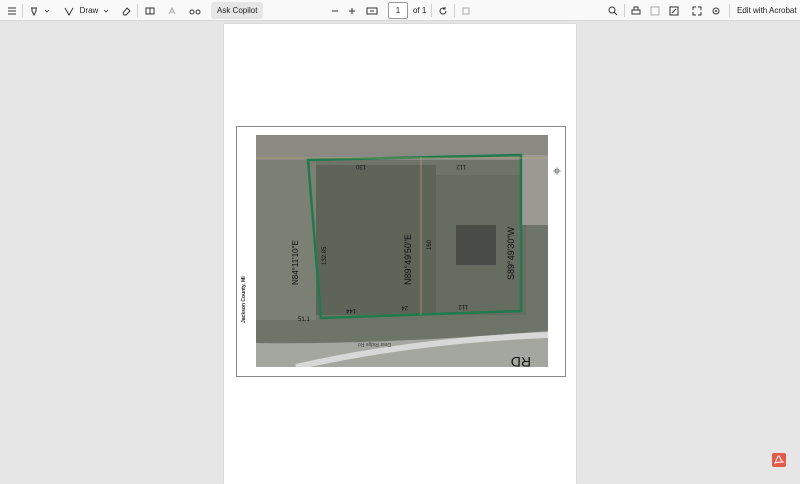 This screenshot has width=800, height=484. Describe the element at coordinates (172, 10) in the screenshot. I see `text-icon` at that location.